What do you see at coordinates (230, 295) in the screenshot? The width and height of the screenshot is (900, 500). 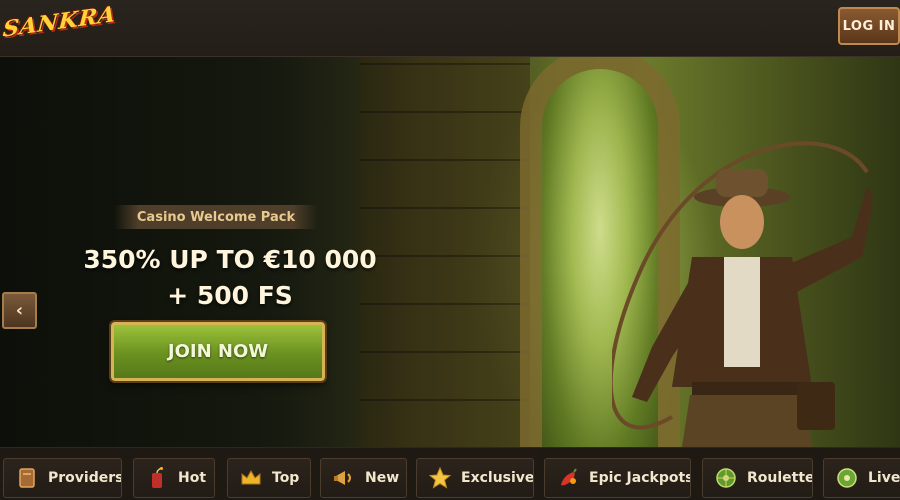 I see `promo-subheadline: + 500 FS` at bounding box center [230, 295].